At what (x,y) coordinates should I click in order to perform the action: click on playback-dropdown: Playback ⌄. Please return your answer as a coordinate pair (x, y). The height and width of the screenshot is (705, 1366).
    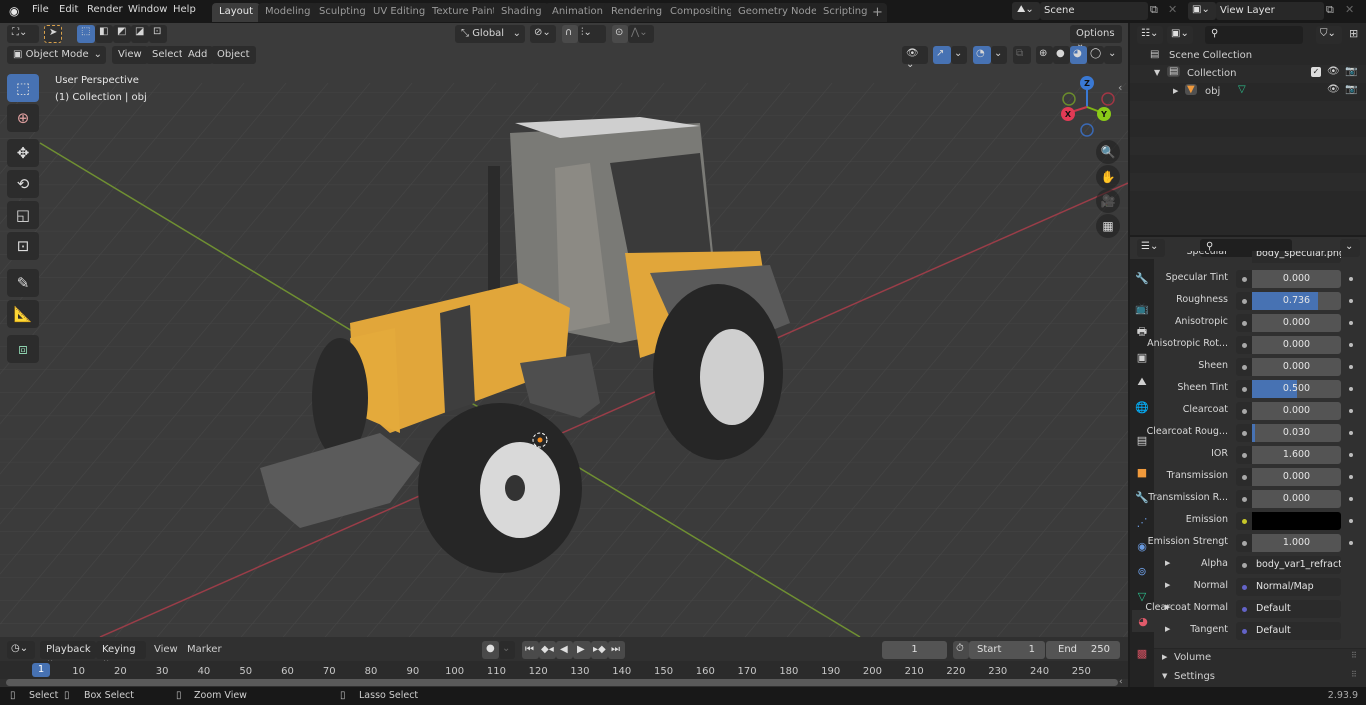
    Looking at the image, I should click on (68, 653).